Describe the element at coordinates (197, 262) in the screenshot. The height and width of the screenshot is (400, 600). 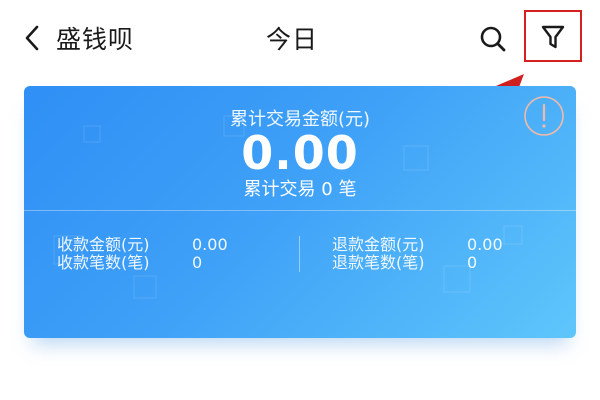
I see `receive-count-value: 0` at that location.